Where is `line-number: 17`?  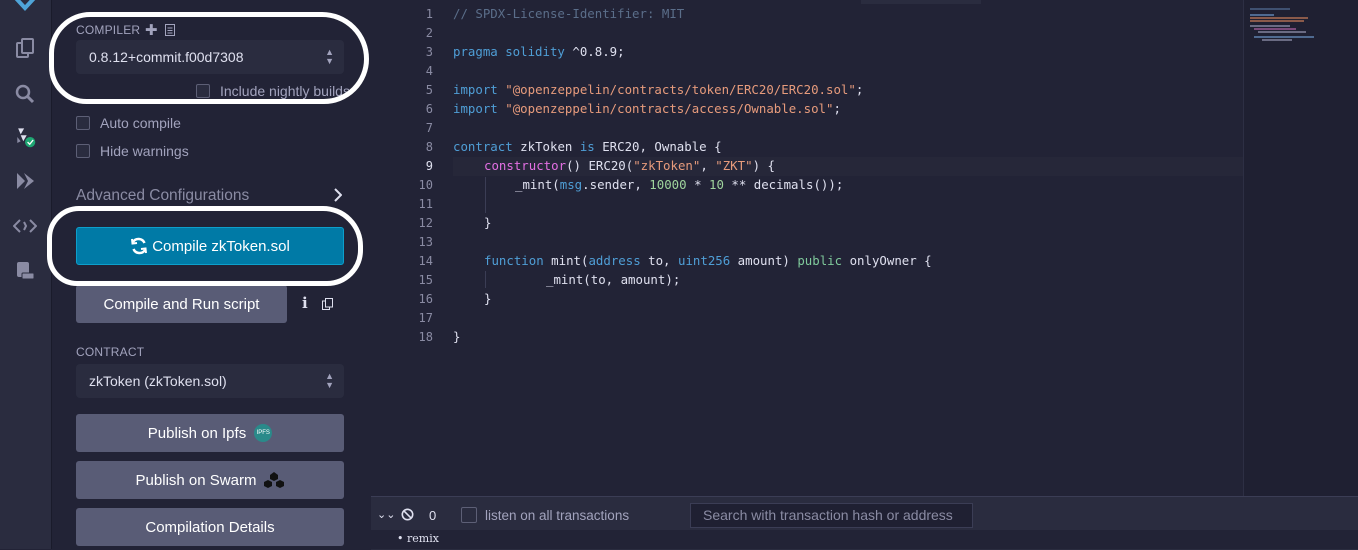 line-number: 17 is located at coordinates (425, 318).